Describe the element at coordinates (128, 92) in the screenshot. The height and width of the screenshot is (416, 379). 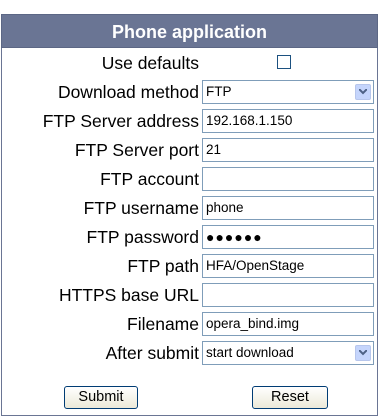
I see `download-method-label: Download method` at that location.